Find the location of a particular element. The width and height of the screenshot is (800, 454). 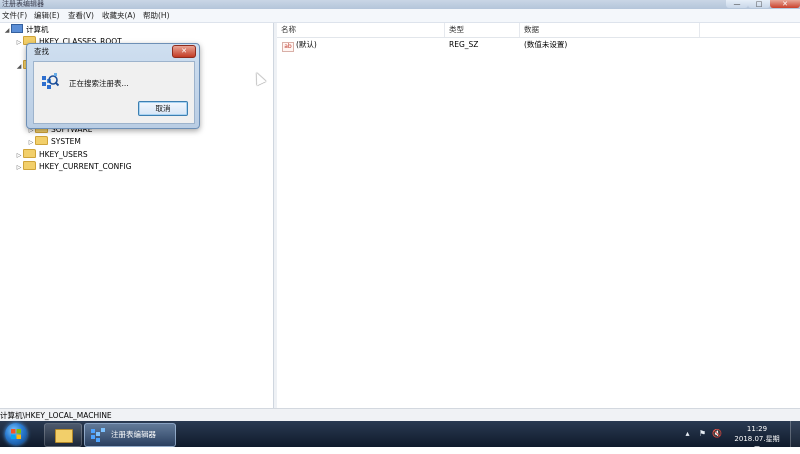

menu-favorites: 收藏夹(A) is located at coordinates (118, 15).